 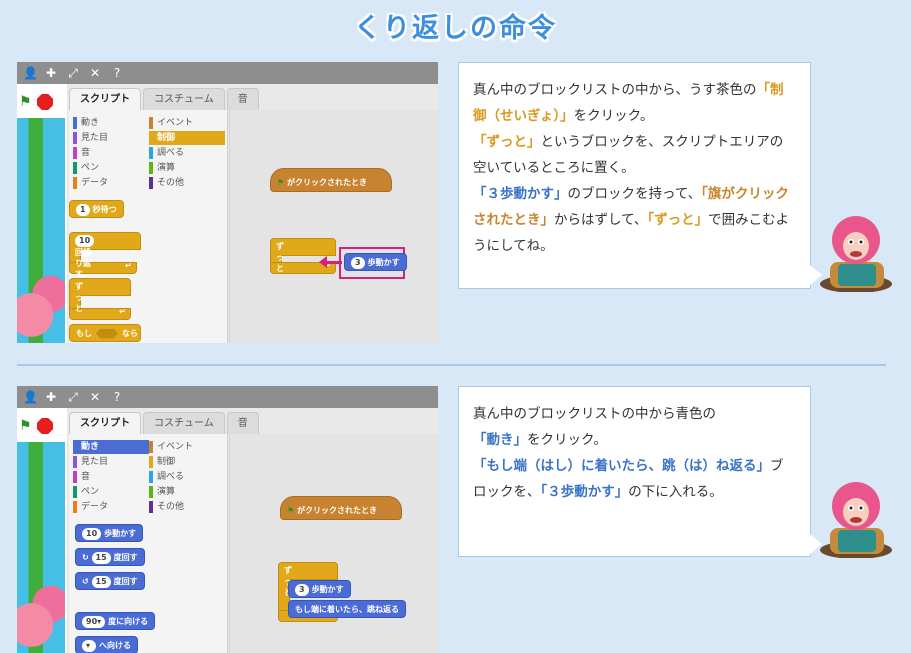 I want to click on script-area: ⚑ がクリックされたとき ずっと ↵ 3 歩動かす, so click(x=333, y=226).